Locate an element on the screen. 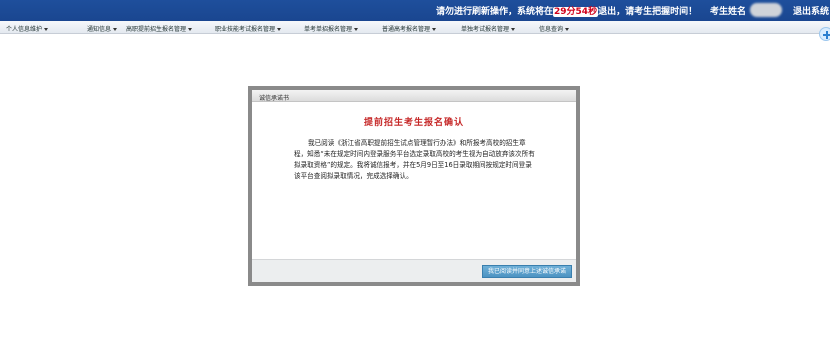  menu-label: 职业技能考试报名管理 is located at coordinates (245, 29).